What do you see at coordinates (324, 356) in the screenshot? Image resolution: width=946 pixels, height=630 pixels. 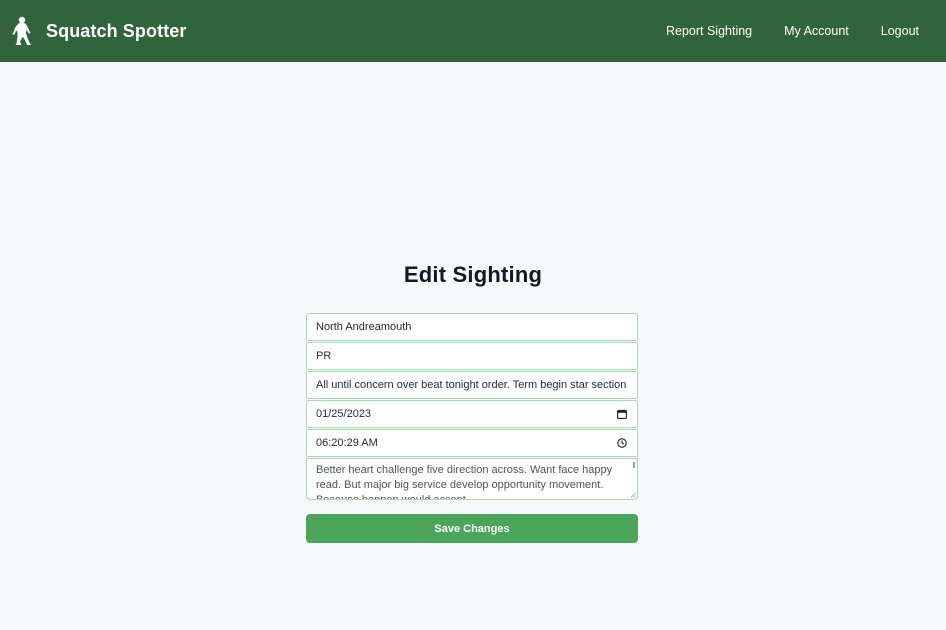 I see `state-value: PR` at bounding box center [324, 356].